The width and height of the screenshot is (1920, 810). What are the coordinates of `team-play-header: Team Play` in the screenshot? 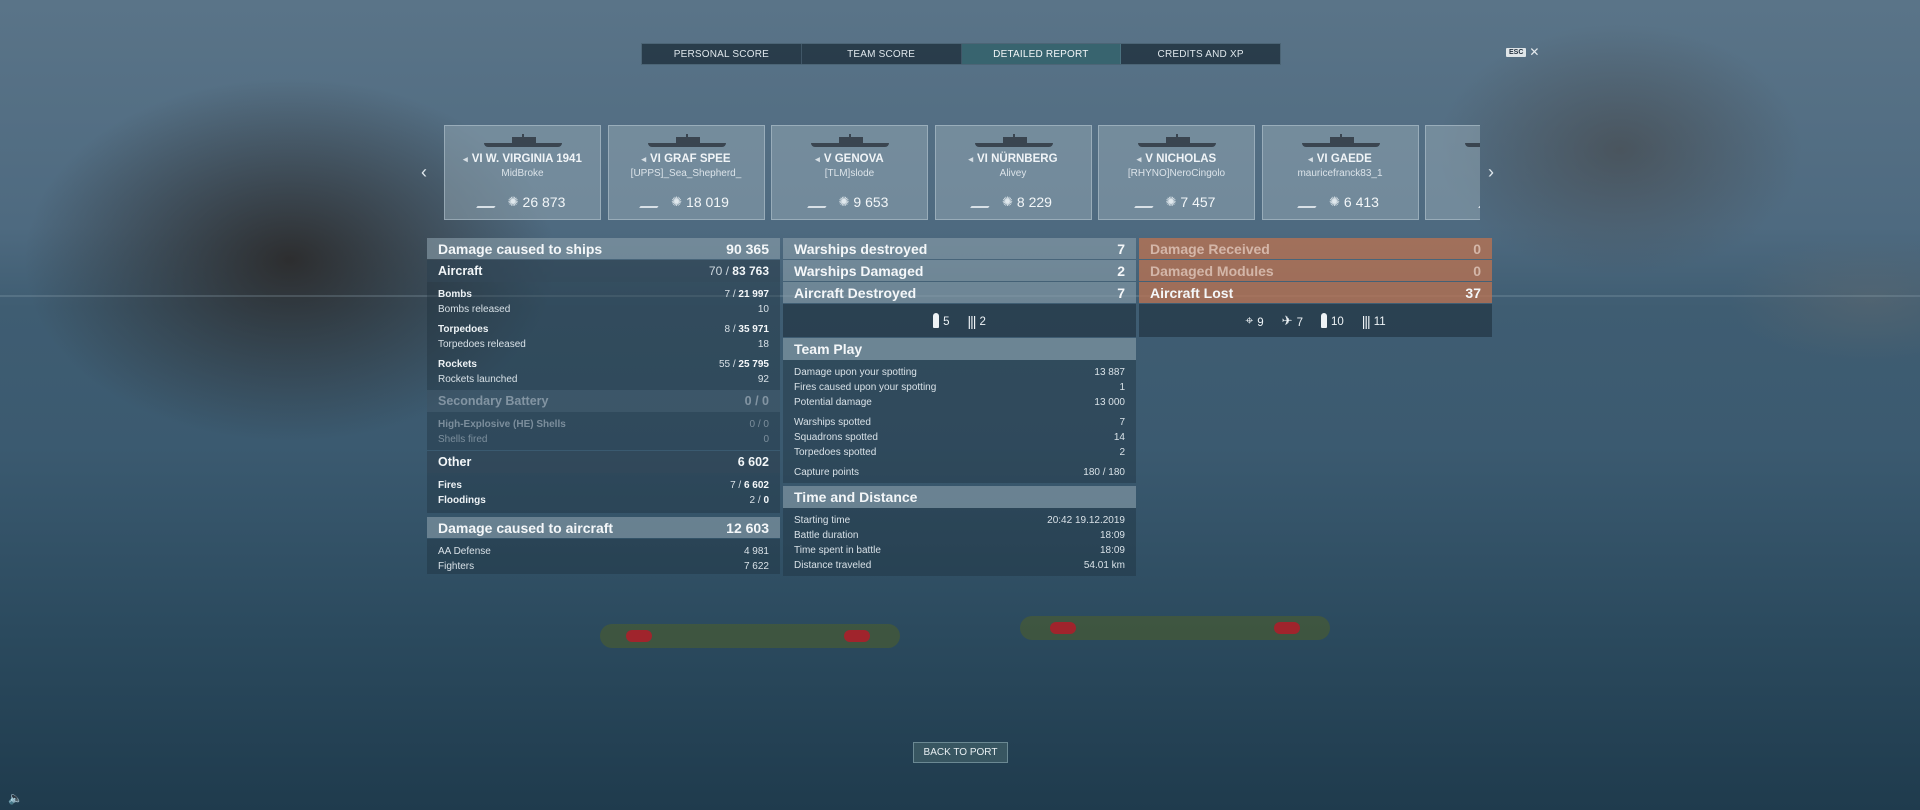 It's located at (959, 349).